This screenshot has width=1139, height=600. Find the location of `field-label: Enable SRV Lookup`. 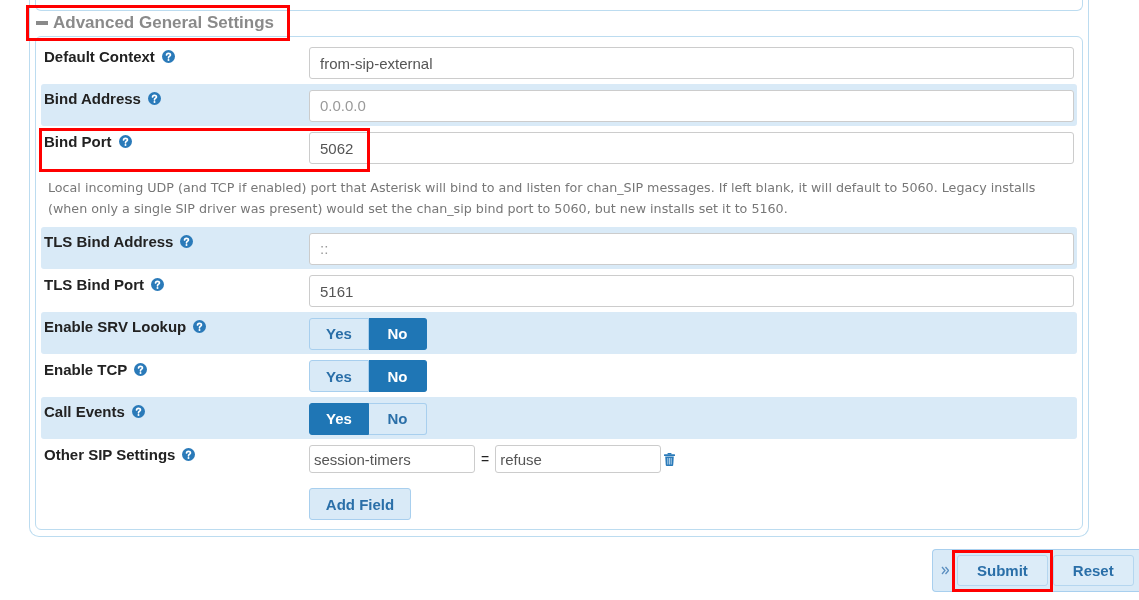

field-label: Enable SRV Lookup is located at coordinates (115, 326).